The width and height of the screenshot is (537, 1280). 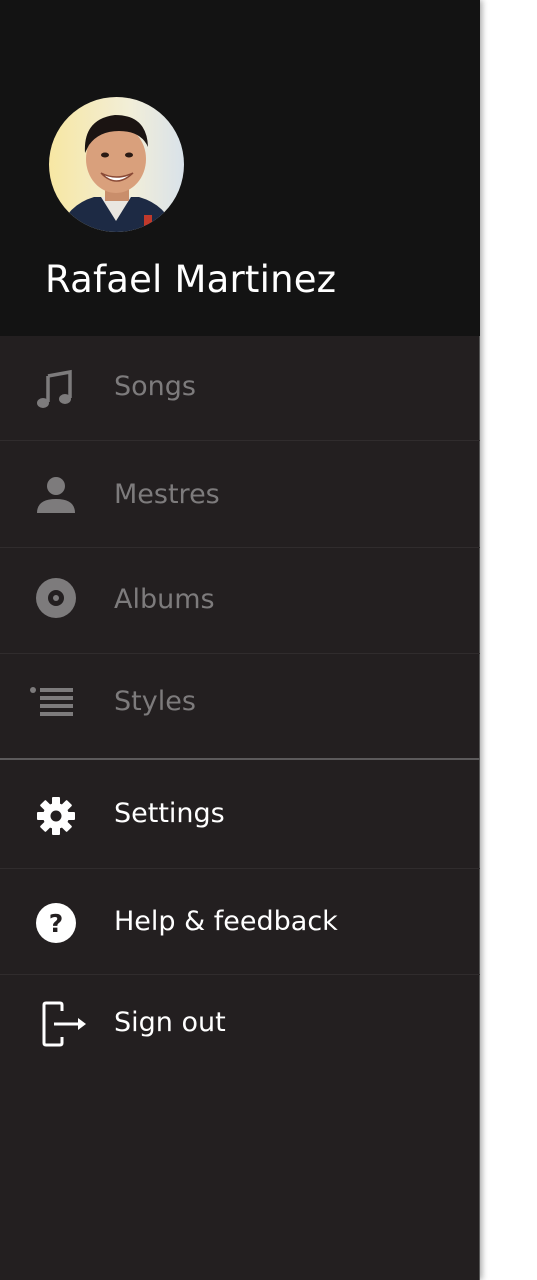 What do you see at coordinates (226, 921) in the screenshot?
I see `menu-item-label: Help & feedback` at bounding box center [226, 921].